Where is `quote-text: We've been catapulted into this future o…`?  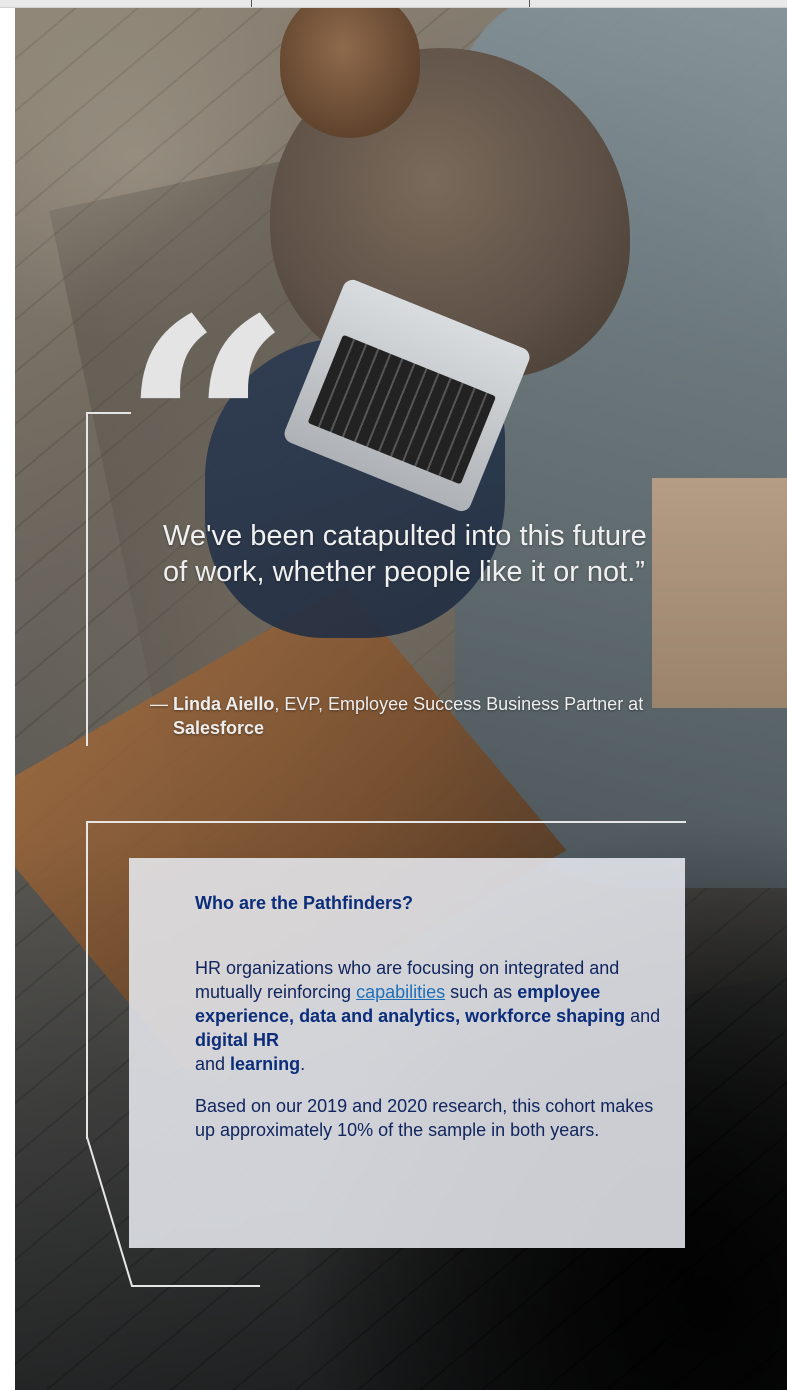
quote-text: We've been catapulted into this future o… is located at coordinates (405, 554).